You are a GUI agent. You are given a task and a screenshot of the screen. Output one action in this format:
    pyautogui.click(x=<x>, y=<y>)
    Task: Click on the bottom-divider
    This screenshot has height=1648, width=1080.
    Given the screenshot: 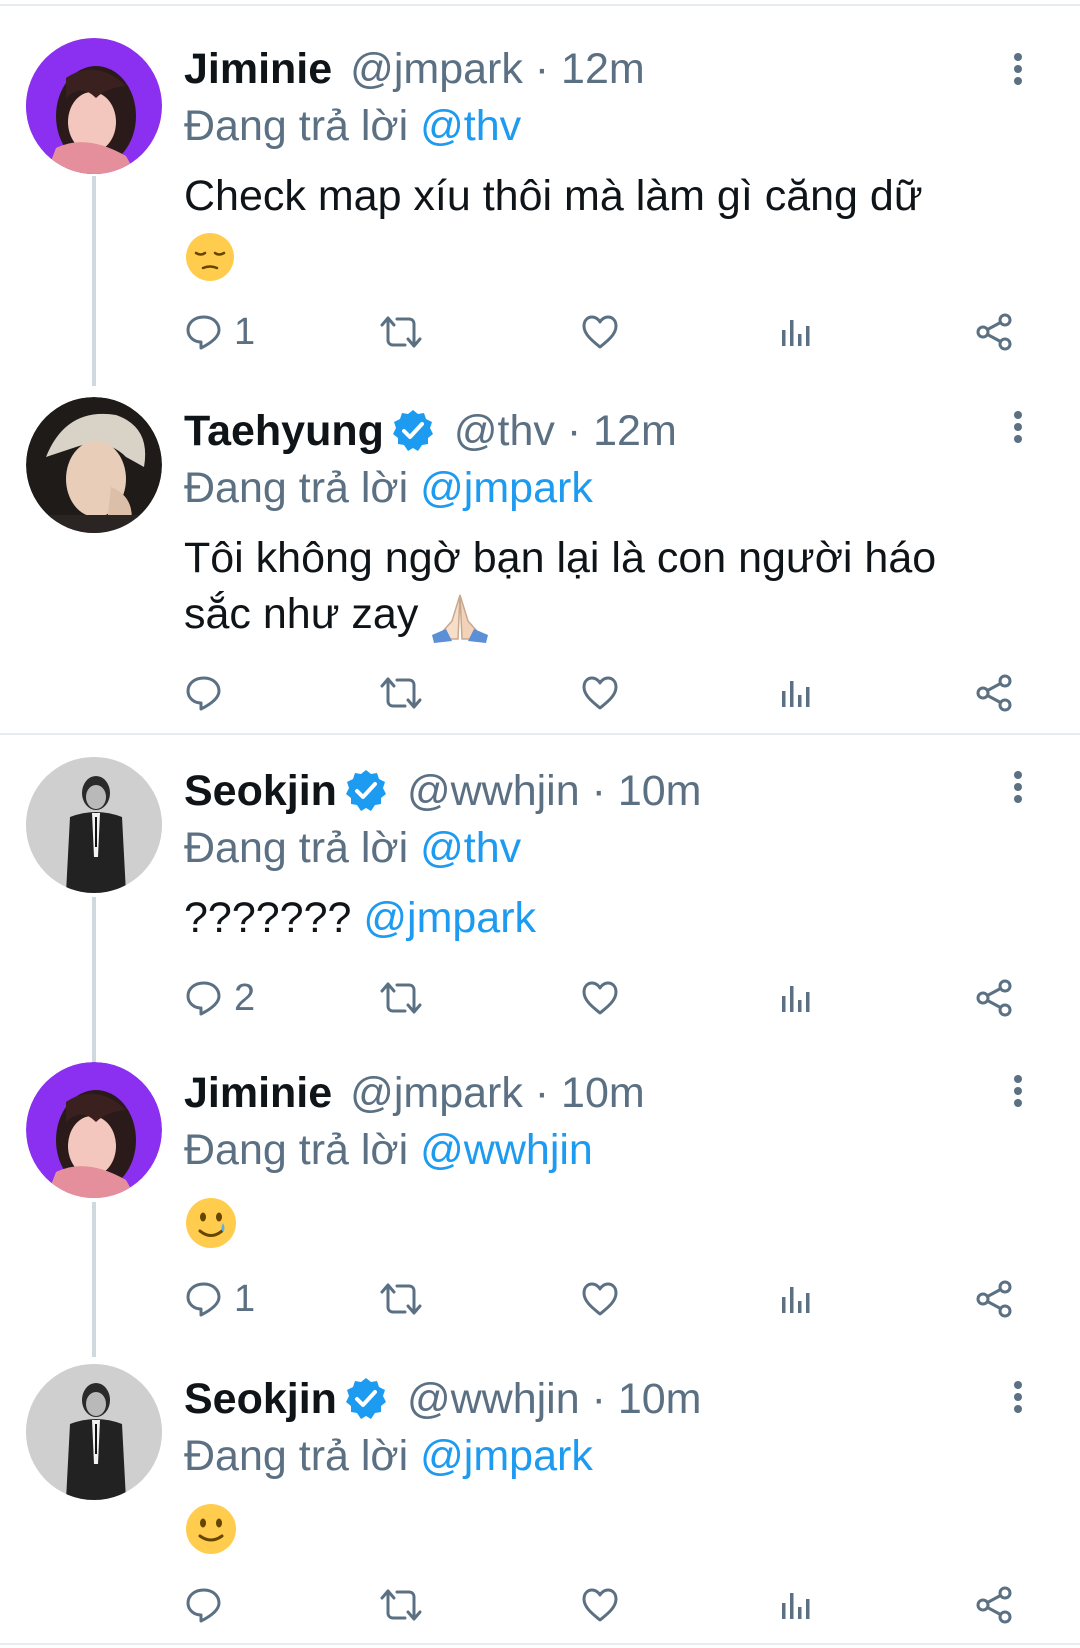 What is the action you would take?
    pyautogui.click(x=540, y=1644)
    